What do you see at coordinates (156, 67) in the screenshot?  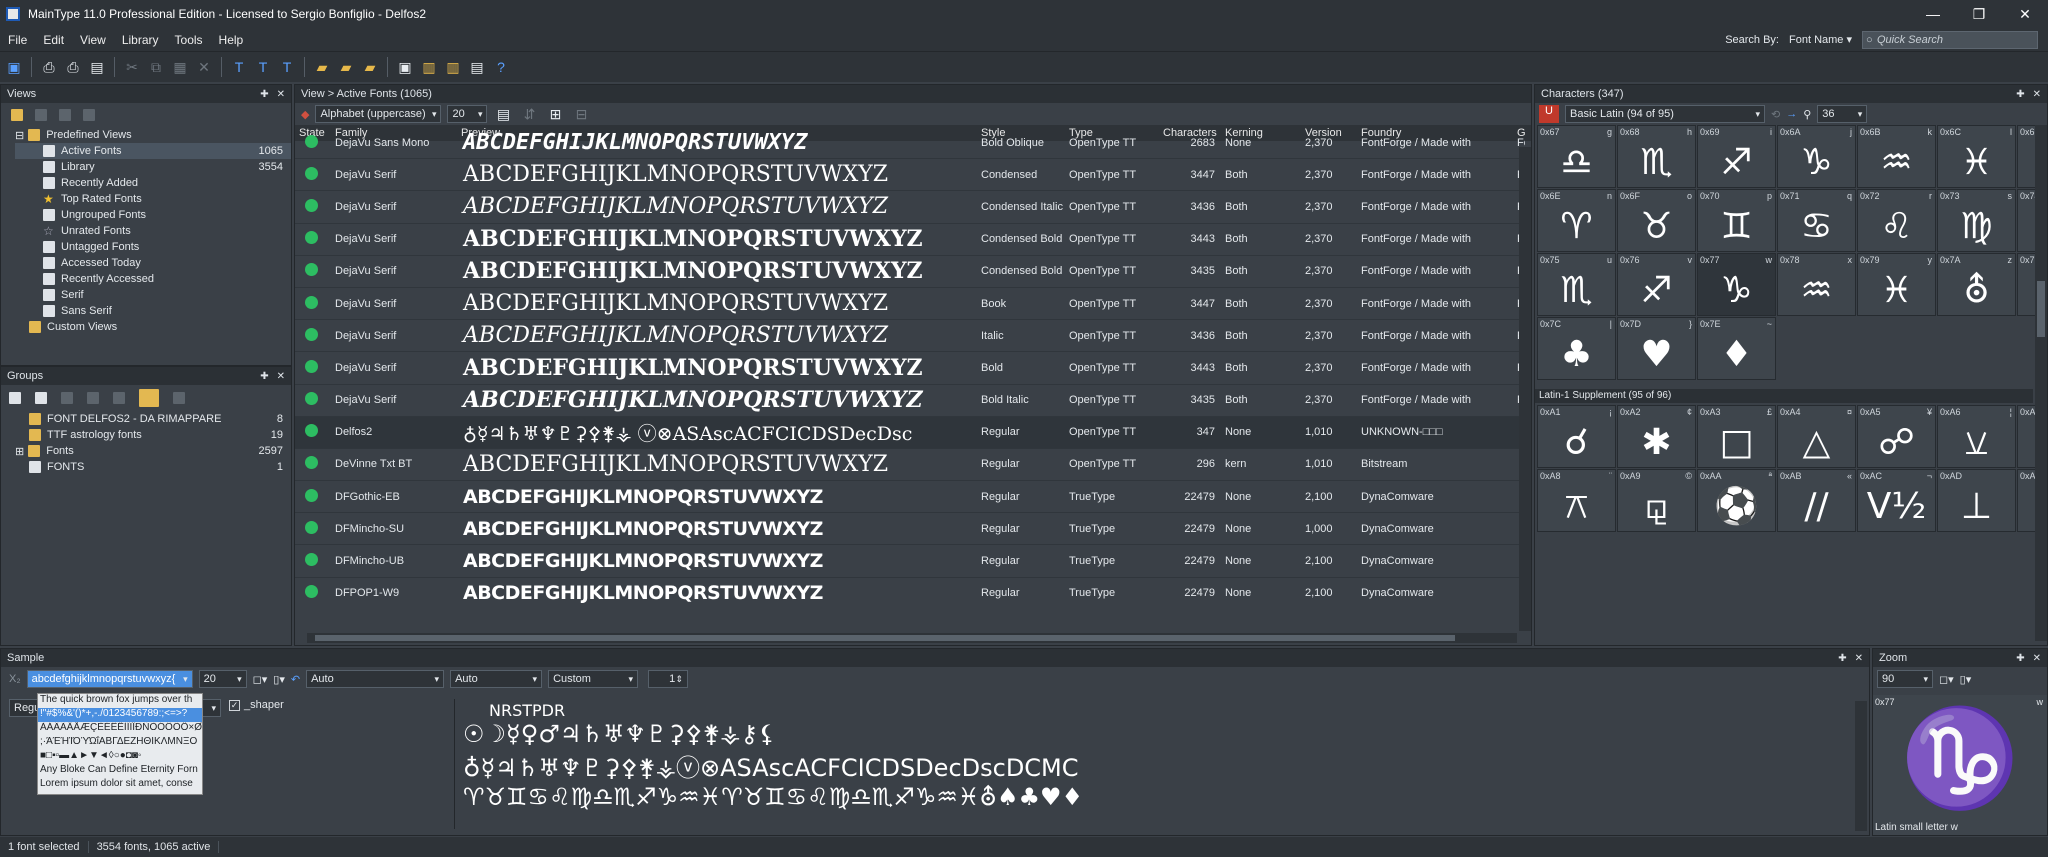 I see `copy-icon: ⧉` at bounding box center [156, 67].